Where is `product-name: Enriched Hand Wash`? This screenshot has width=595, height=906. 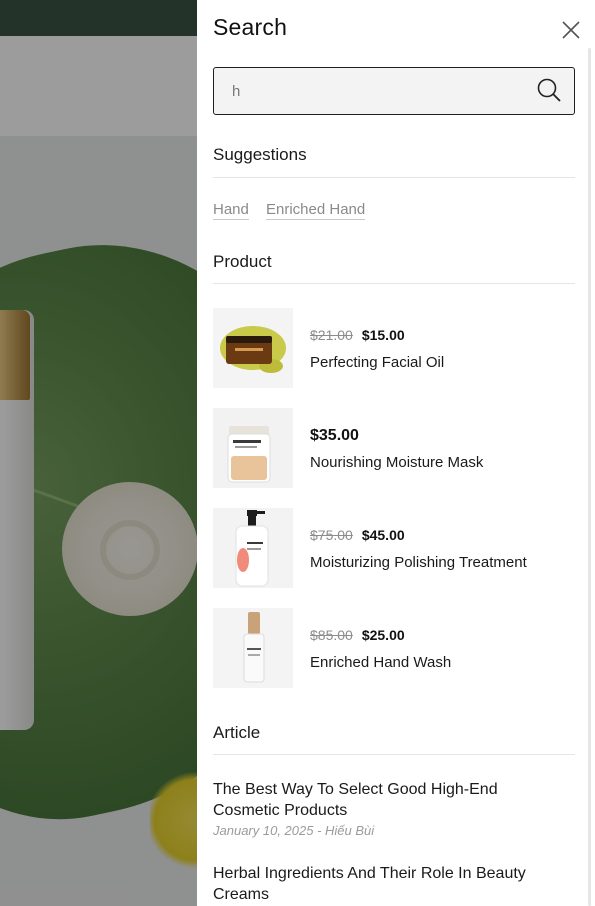 product-name: Enriched Hand Wash is located at coordinates (381, 662).